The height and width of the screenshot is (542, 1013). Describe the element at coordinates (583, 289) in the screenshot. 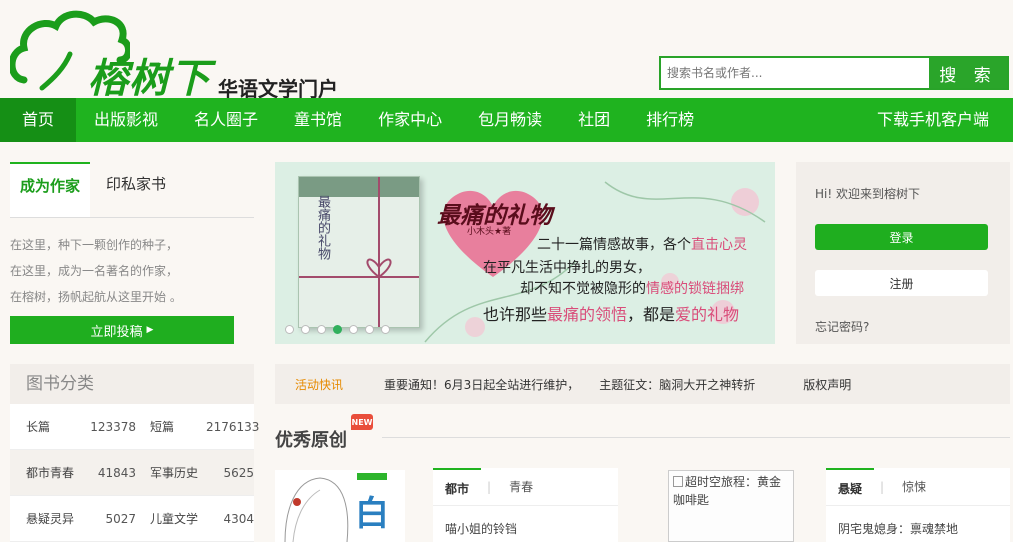

I see `banner-line-text: 却不知不觉被隐形的` at that location.